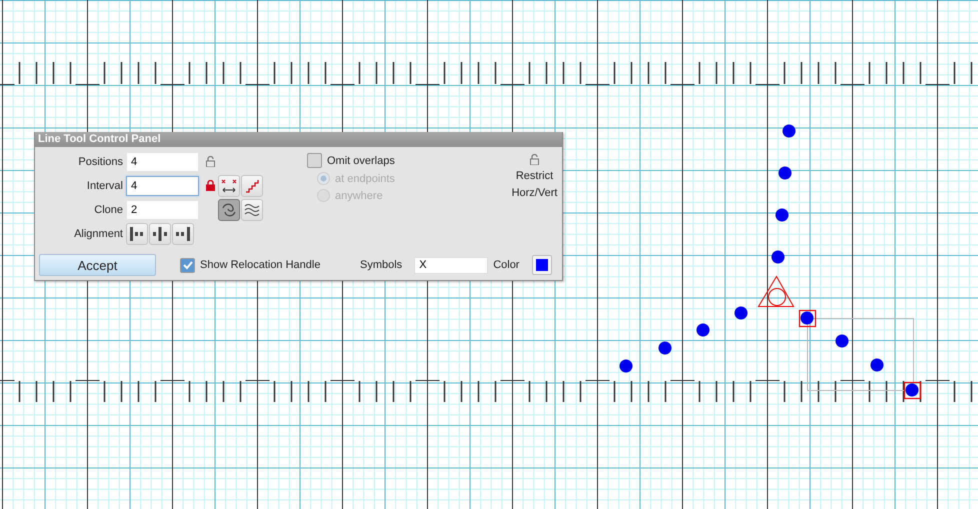 The image size is (978, 509). Describe the element at coordinates (105, 186) in the screenshot. I see `field-label: Interval` at that location.